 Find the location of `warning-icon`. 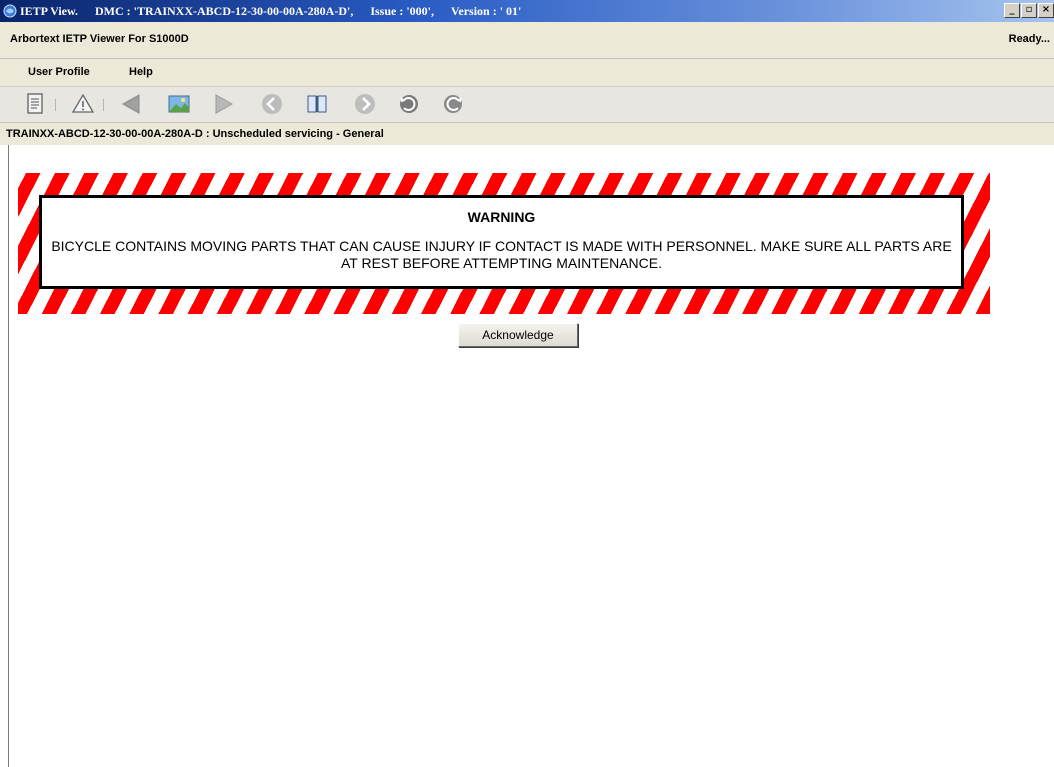

warning-icon is located at coordinates (83, 104).